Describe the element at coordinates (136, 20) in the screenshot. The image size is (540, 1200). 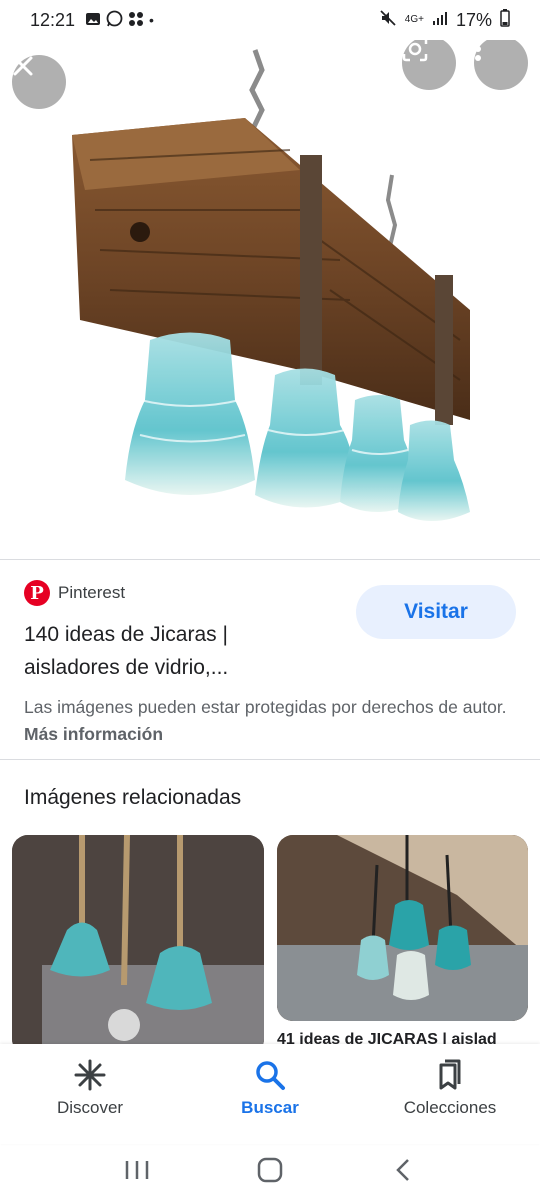
I see `app-grid-icon` at that location.